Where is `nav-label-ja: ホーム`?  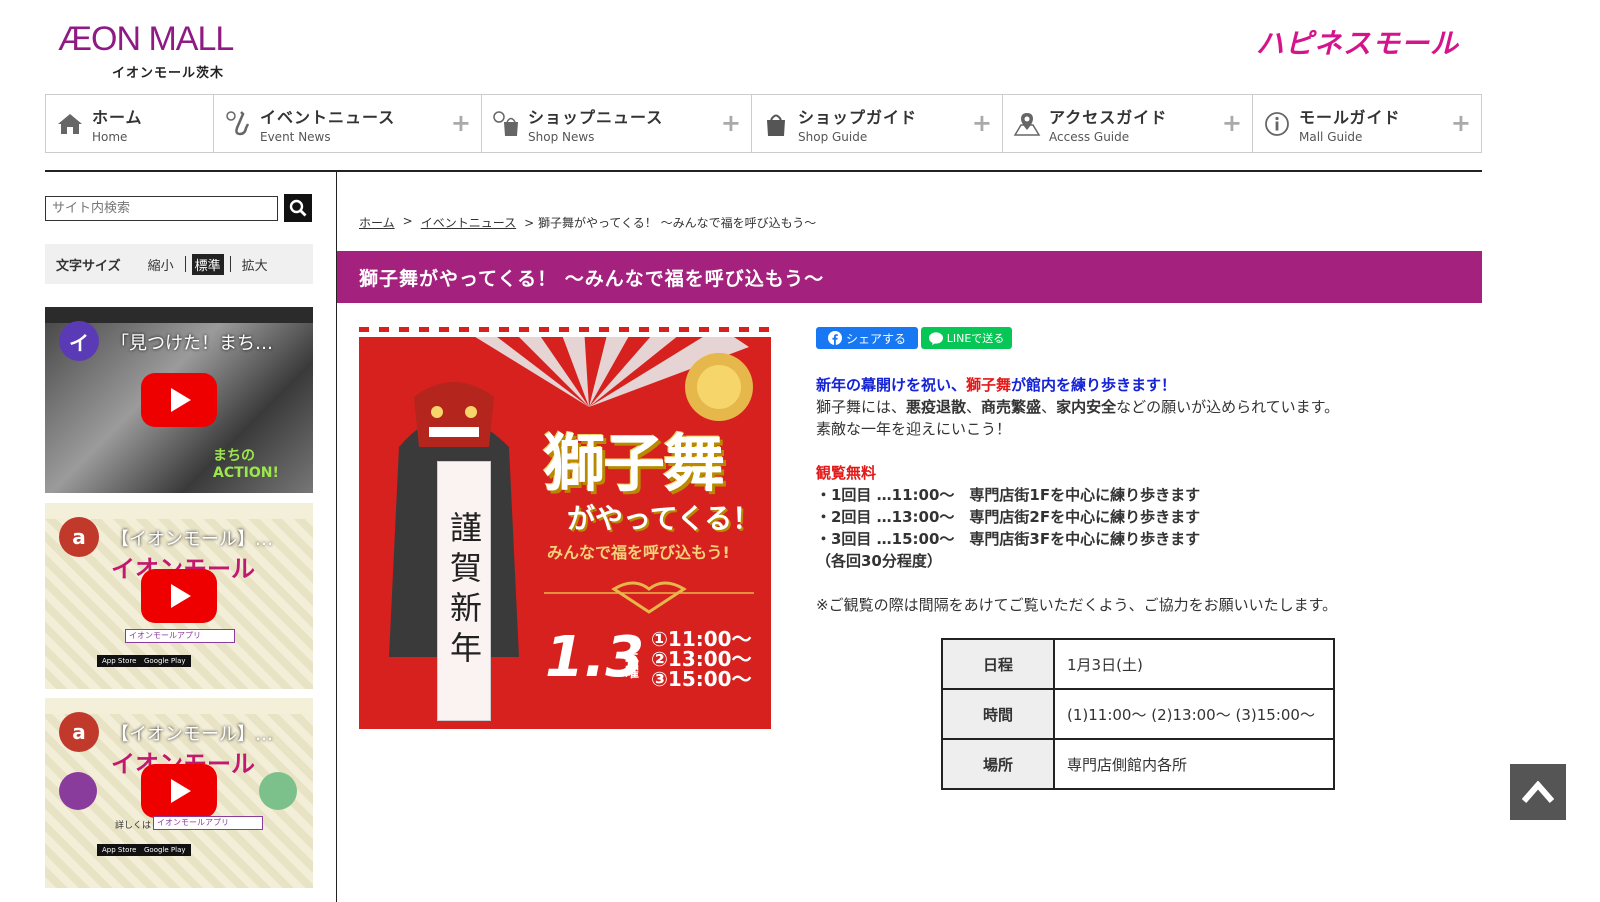 nav-label-ja: ホーム is located at coordinates (117, 117).